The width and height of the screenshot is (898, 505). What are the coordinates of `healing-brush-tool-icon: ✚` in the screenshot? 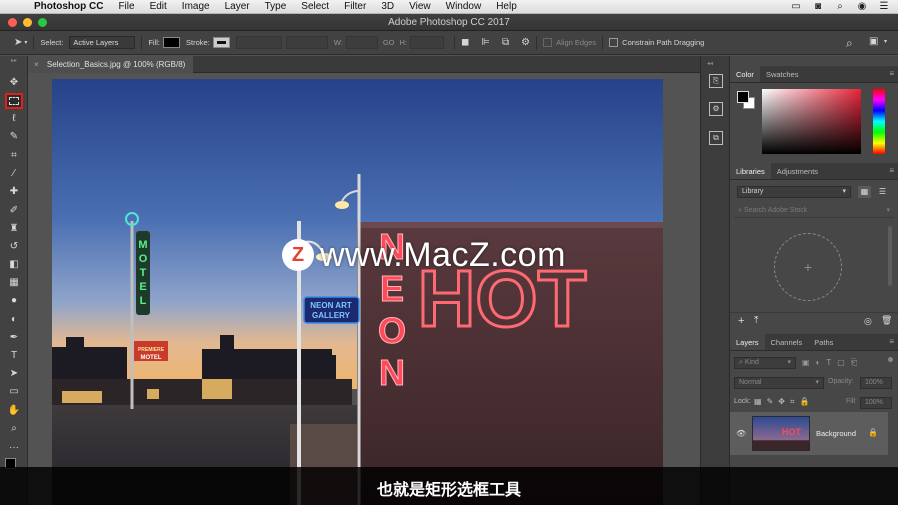 It's located at (14, 192).